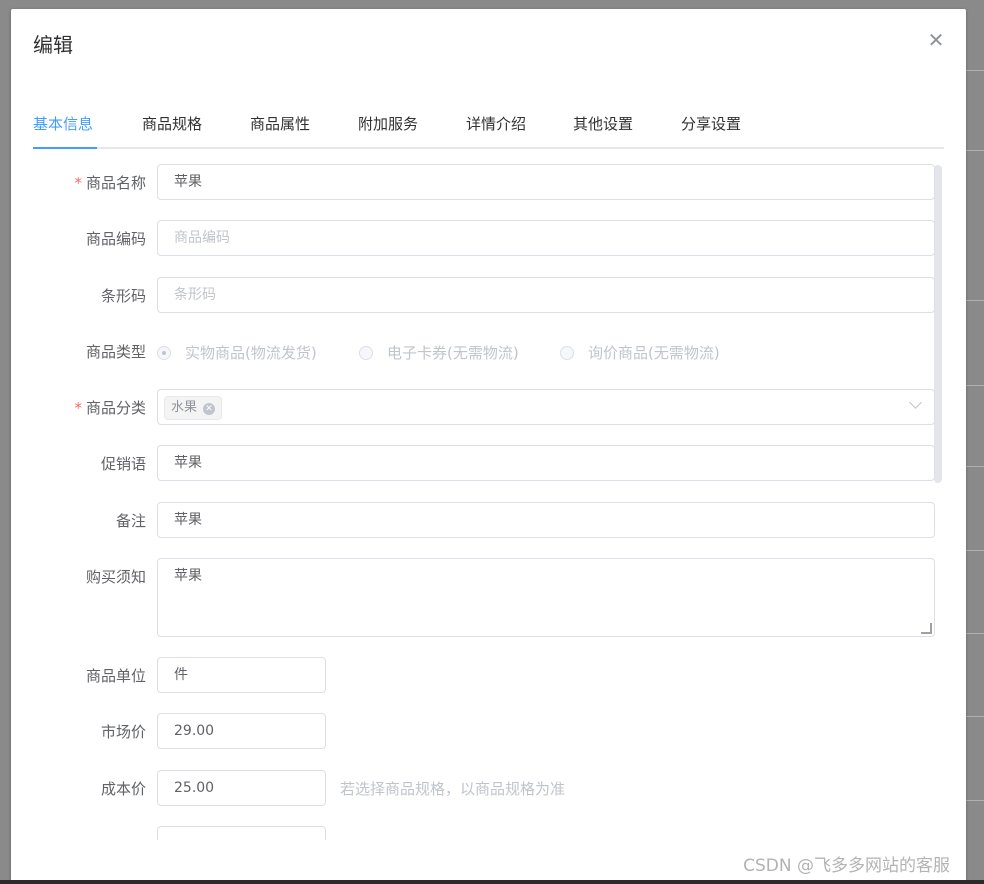  Describe the element at coordinates (115, 352) in the screenshot. I see `type-label: 商品类型` at that location.